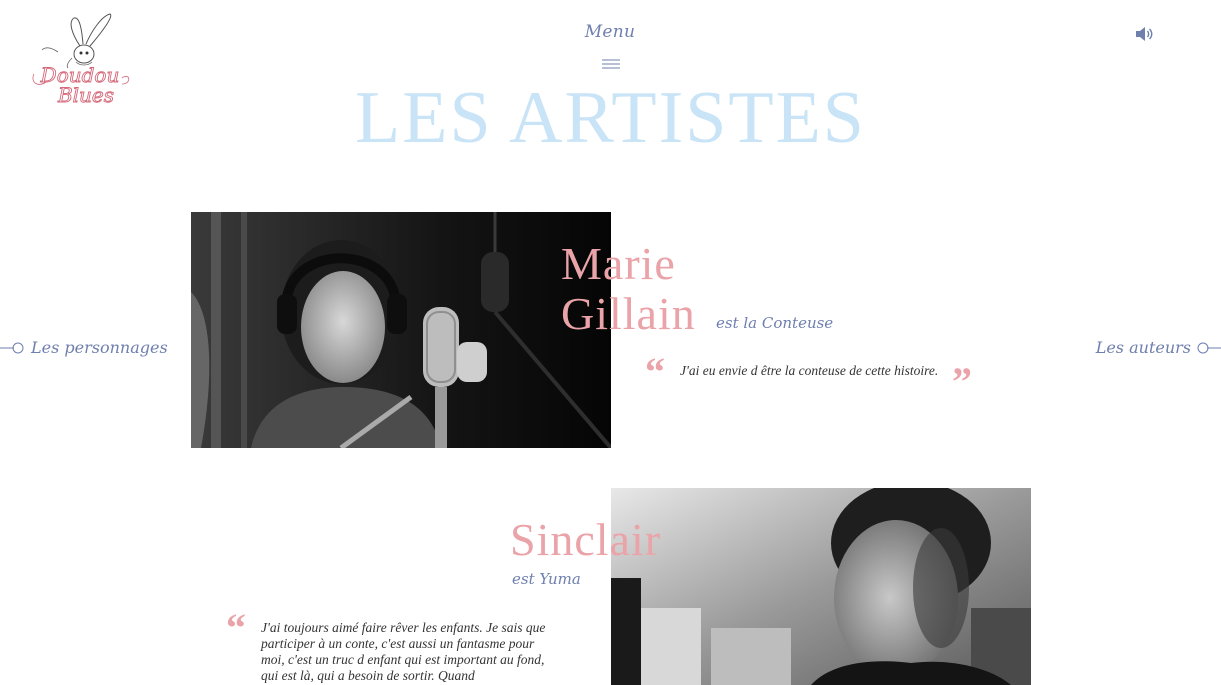  I want to click on nav-next-link: Les auteurs, so click(1158, 348).